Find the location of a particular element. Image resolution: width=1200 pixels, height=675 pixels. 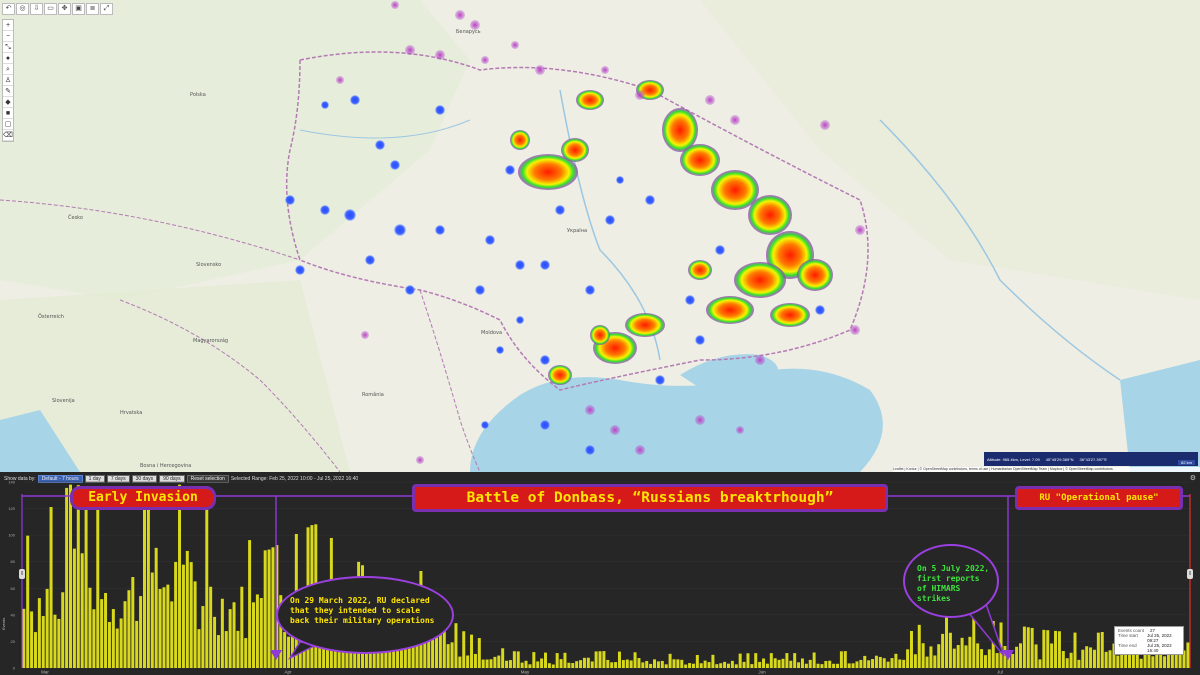

download-icon: ⇩ is located at coordinates (36, 9).